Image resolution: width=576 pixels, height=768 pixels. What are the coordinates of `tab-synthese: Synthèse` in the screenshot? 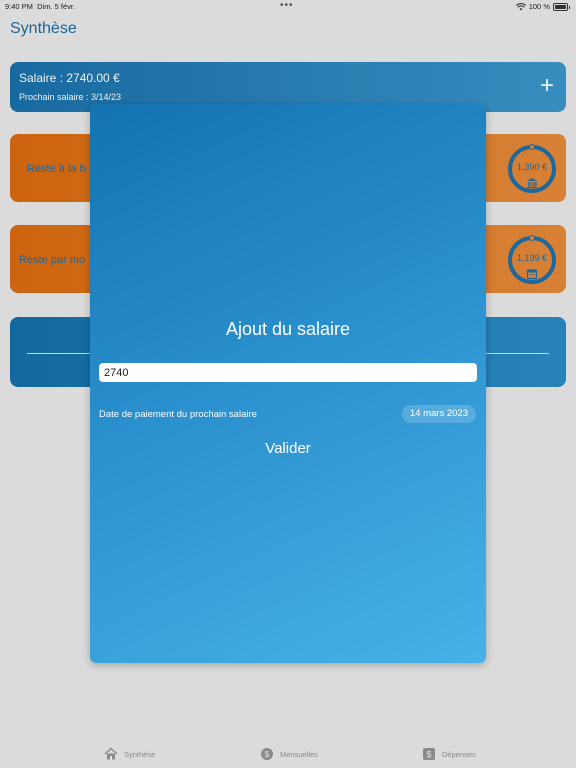 It's located at (129, 754).